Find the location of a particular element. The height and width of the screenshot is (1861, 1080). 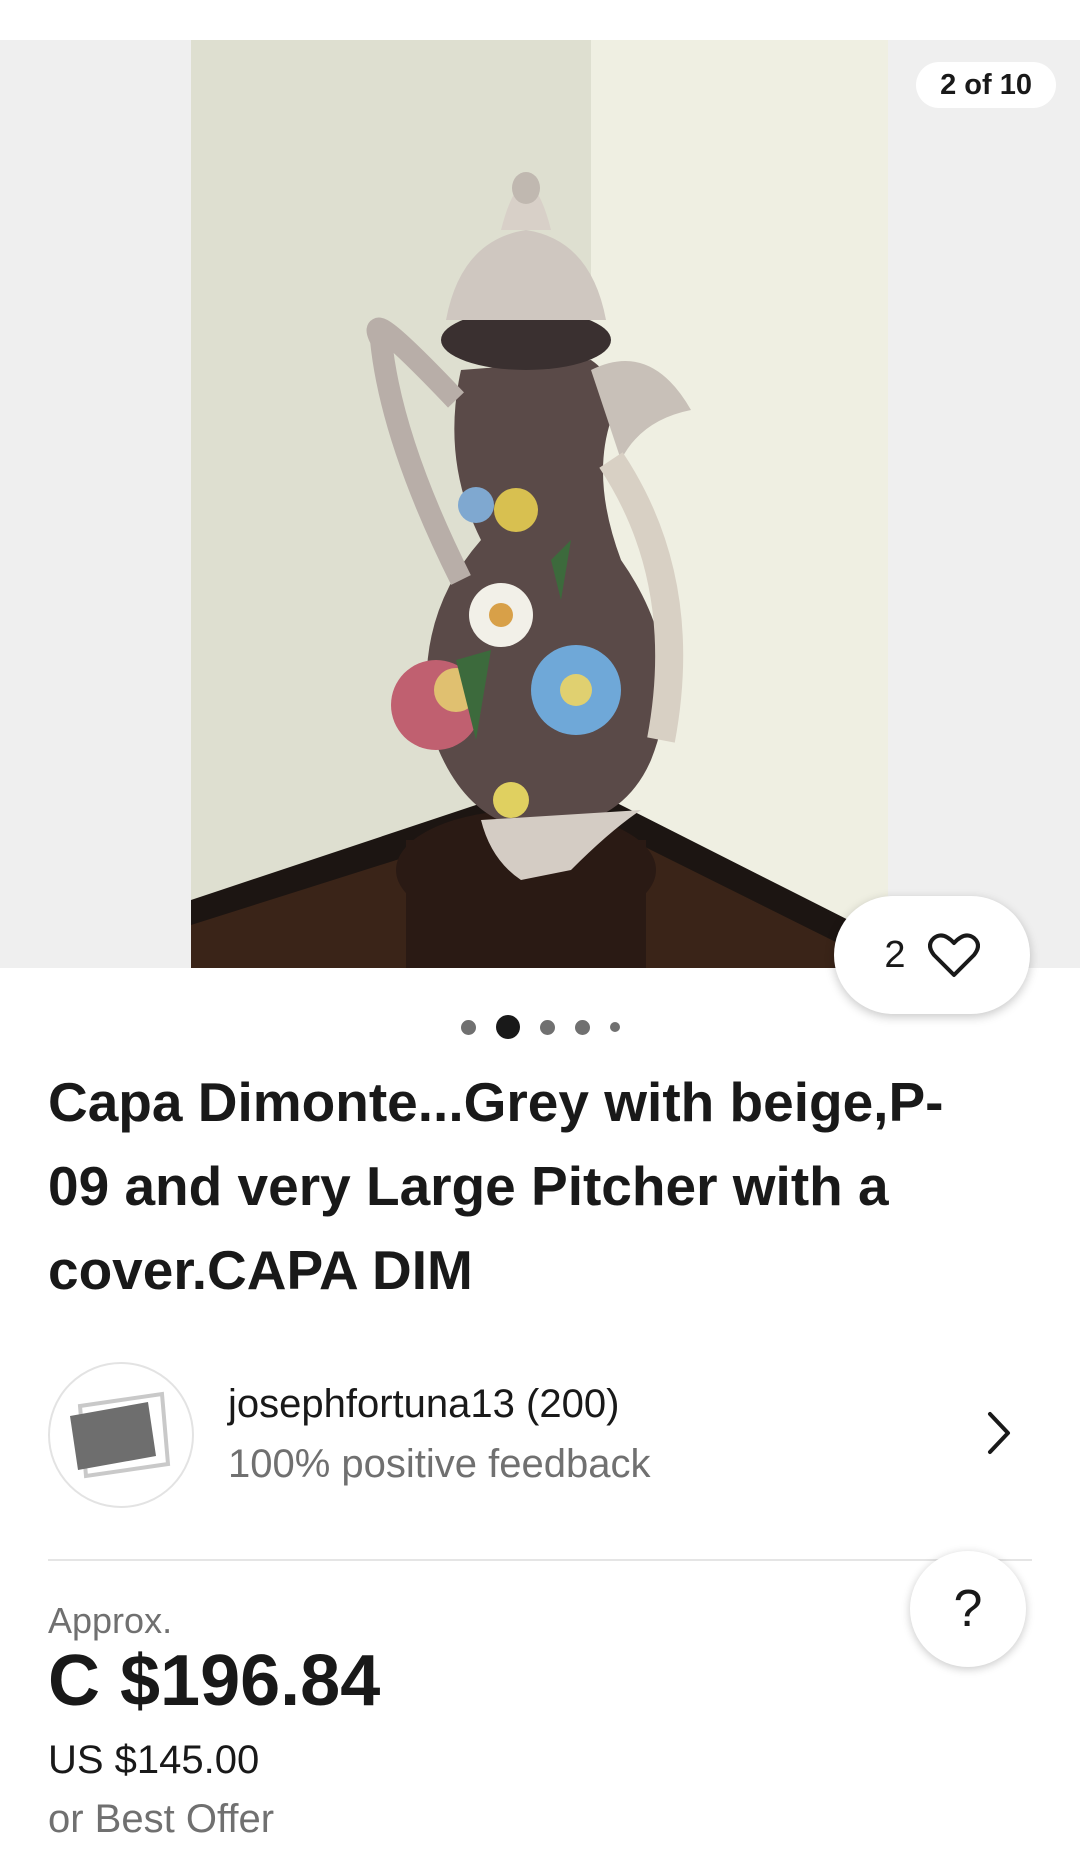

heart-icon is located at coordinates (953, 955).